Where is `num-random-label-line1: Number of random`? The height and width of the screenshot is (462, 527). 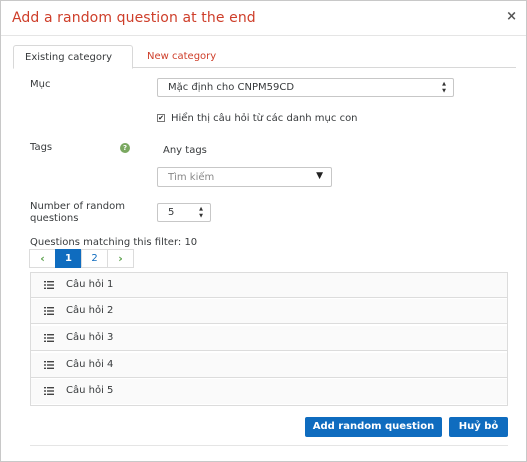
num-random-label-line1: Number of random is located at coordinates (77, 206).